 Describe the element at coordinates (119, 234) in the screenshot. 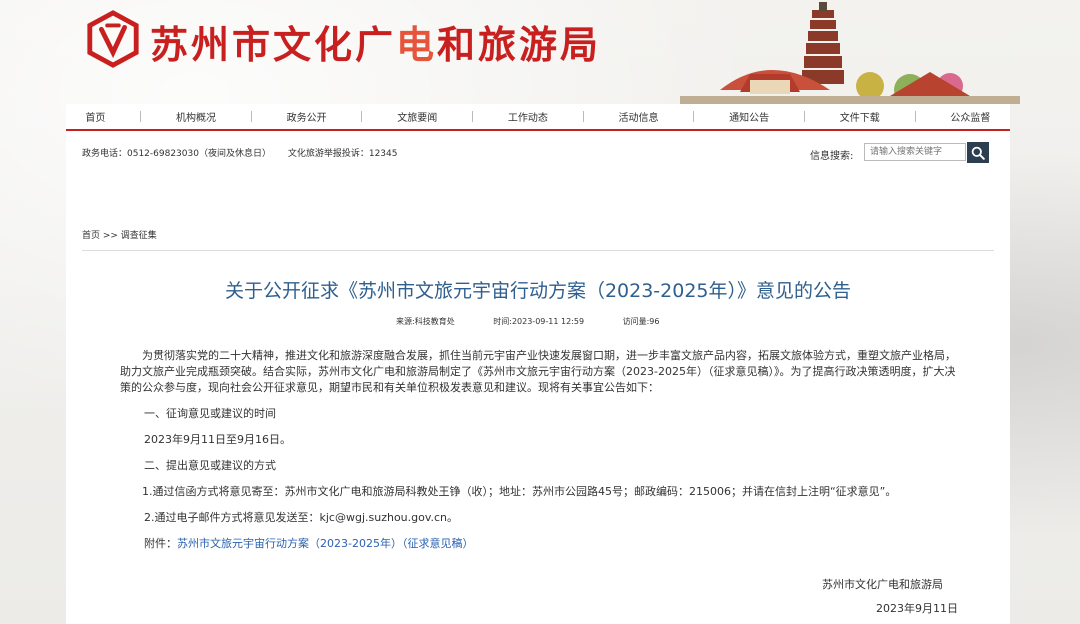

I see `breadcrumb: 首页 >> 调查征集` at that location.